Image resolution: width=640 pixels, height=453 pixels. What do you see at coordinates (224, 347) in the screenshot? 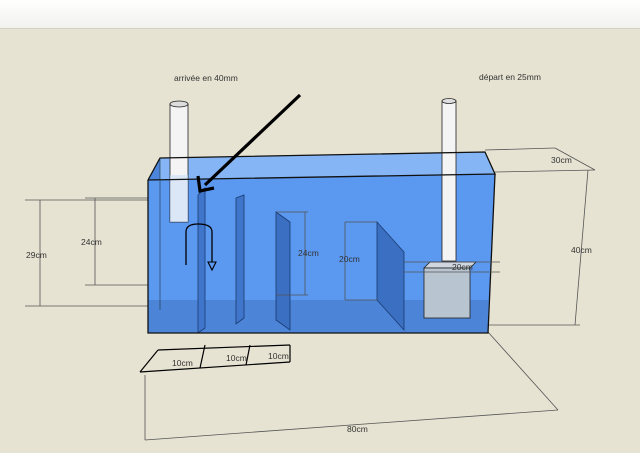
I see `chamber-top-line` at bounding box center [224, 347].